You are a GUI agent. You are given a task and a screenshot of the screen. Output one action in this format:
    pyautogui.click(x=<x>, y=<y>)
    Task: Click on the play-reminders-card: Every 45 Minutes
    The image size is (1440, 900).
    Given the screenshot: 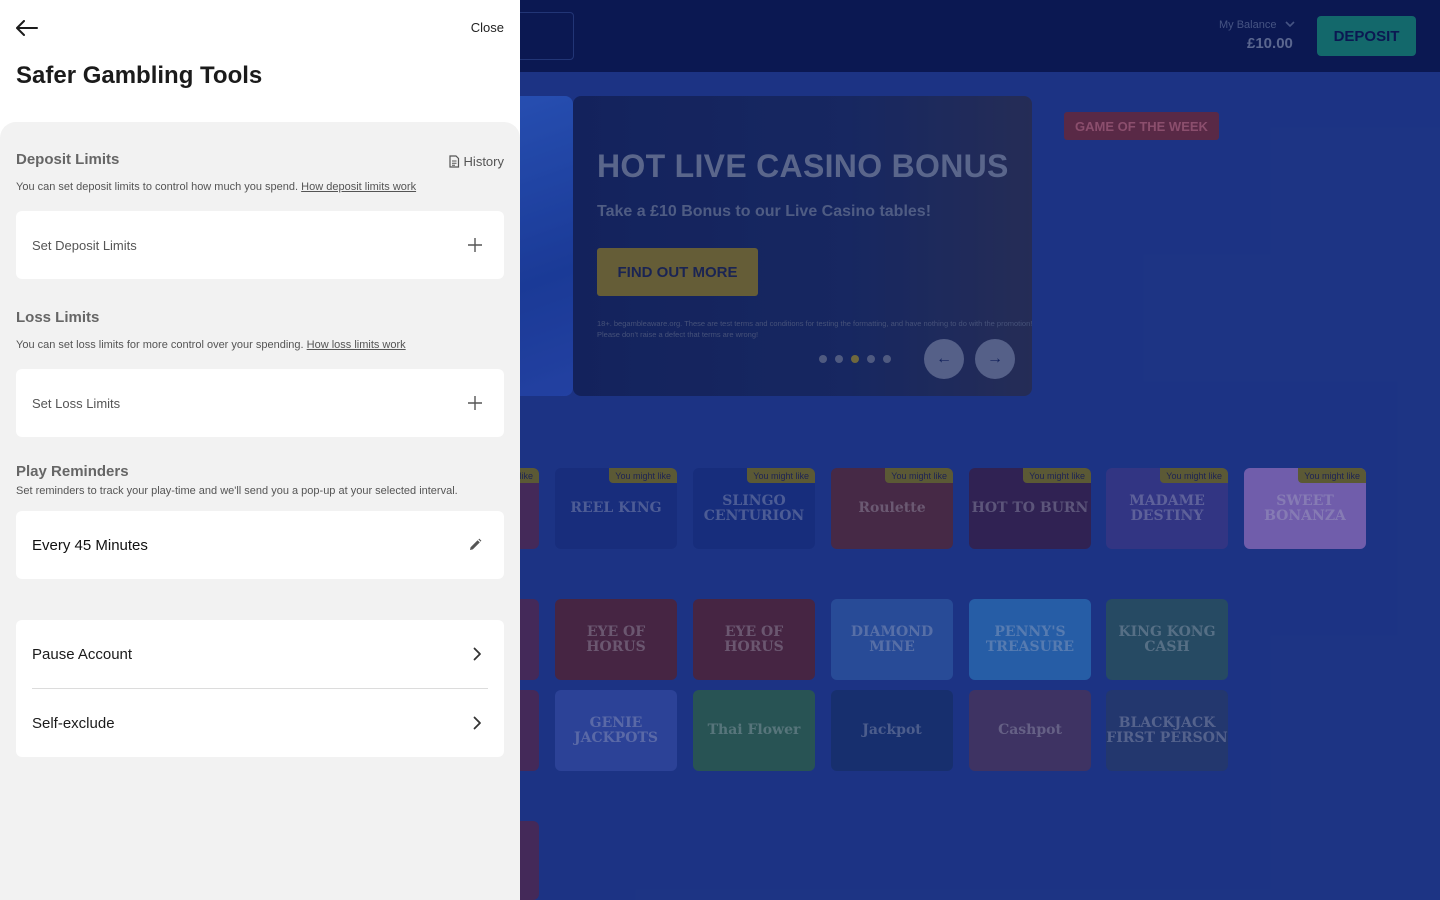 What is the action you would take?
    pyautogui.click(x=260, y=545)
    